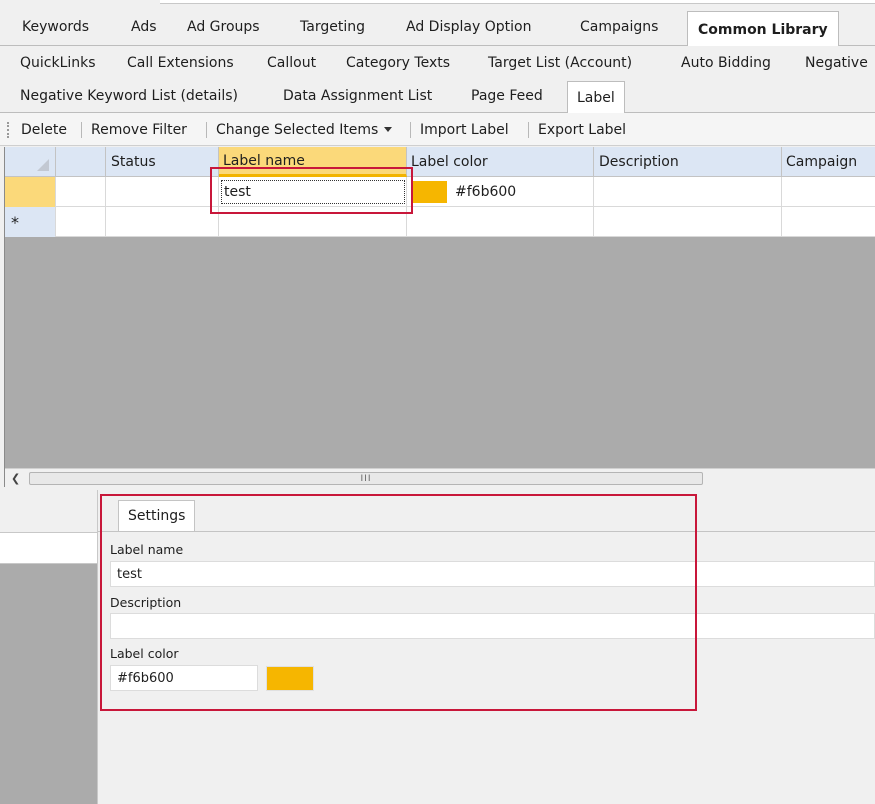 This screenshot has height=804, width=875. What do you see at coordinates (81, 192) in the screenshot?
I see `row-blank-cell` at bounding box center [81, 192].